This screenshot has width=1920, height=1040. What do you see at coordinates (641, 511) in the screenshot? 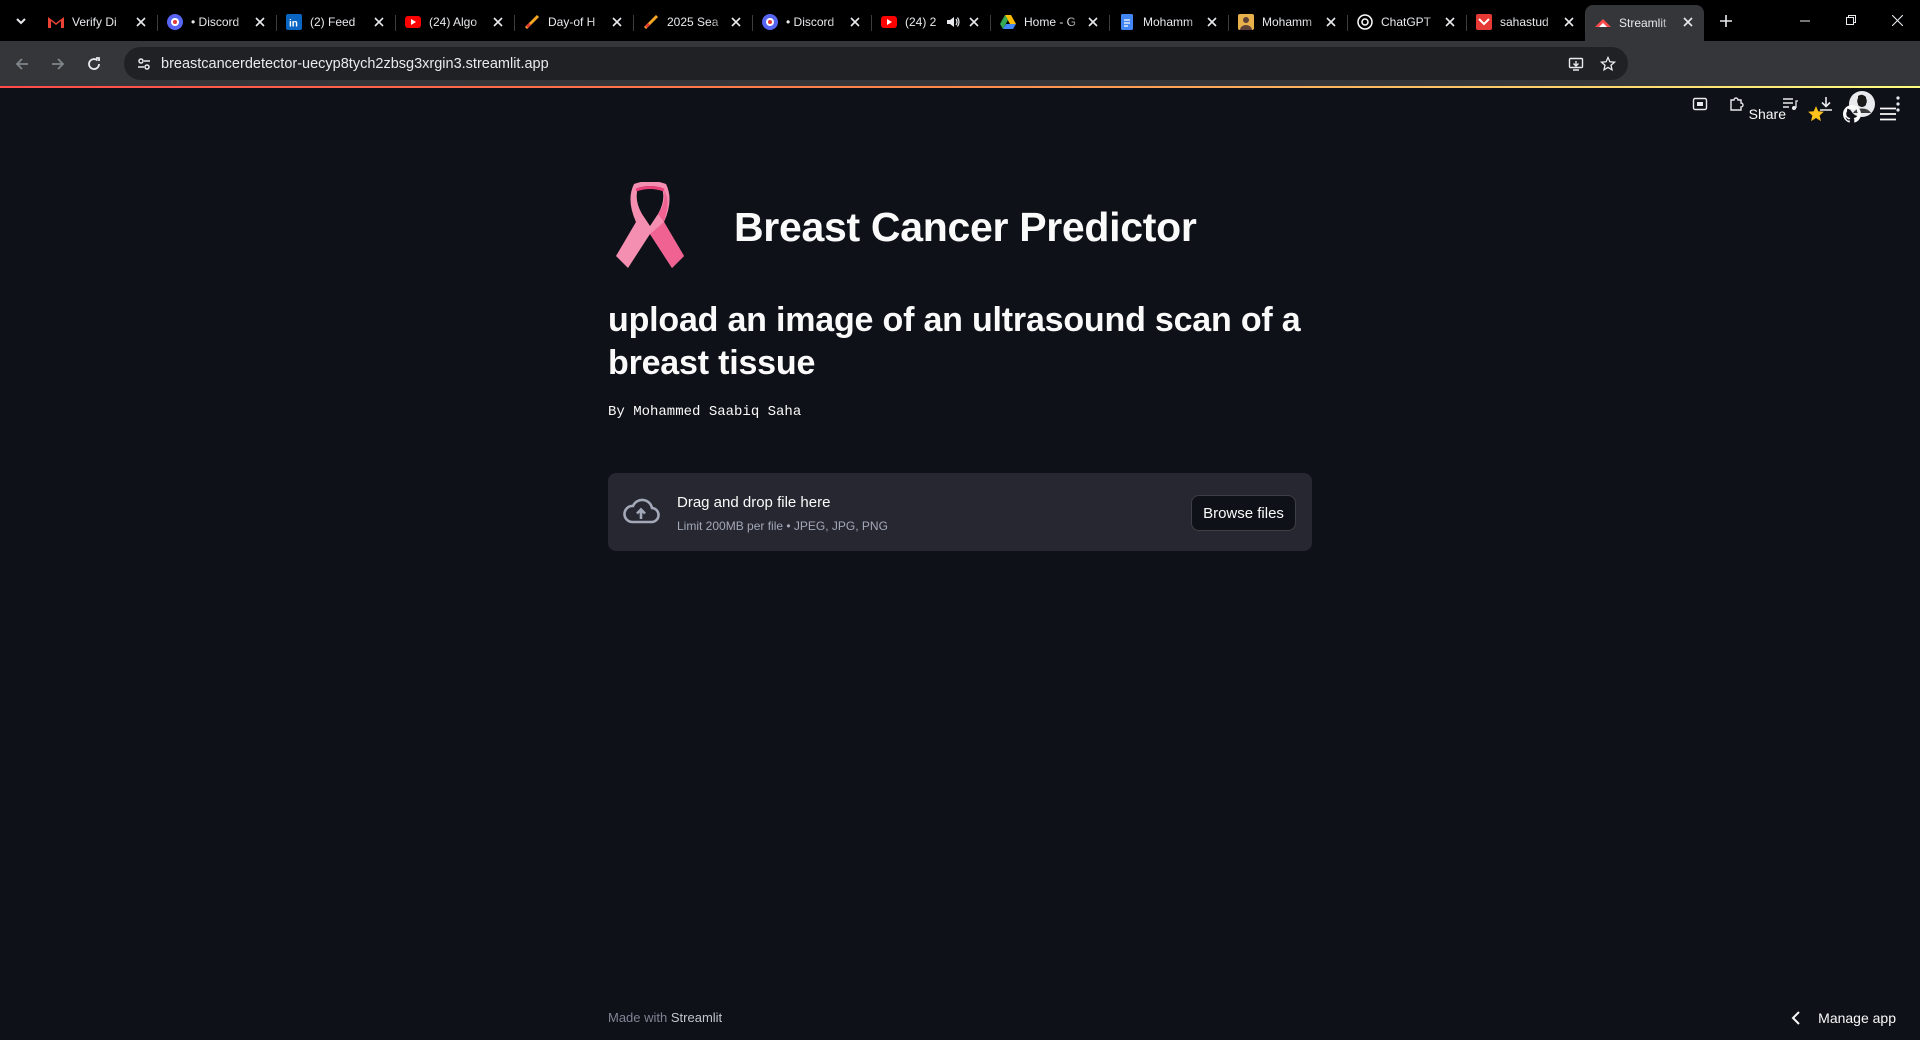
I see `cloud-upload-icon` at bounding box center [641, 511].